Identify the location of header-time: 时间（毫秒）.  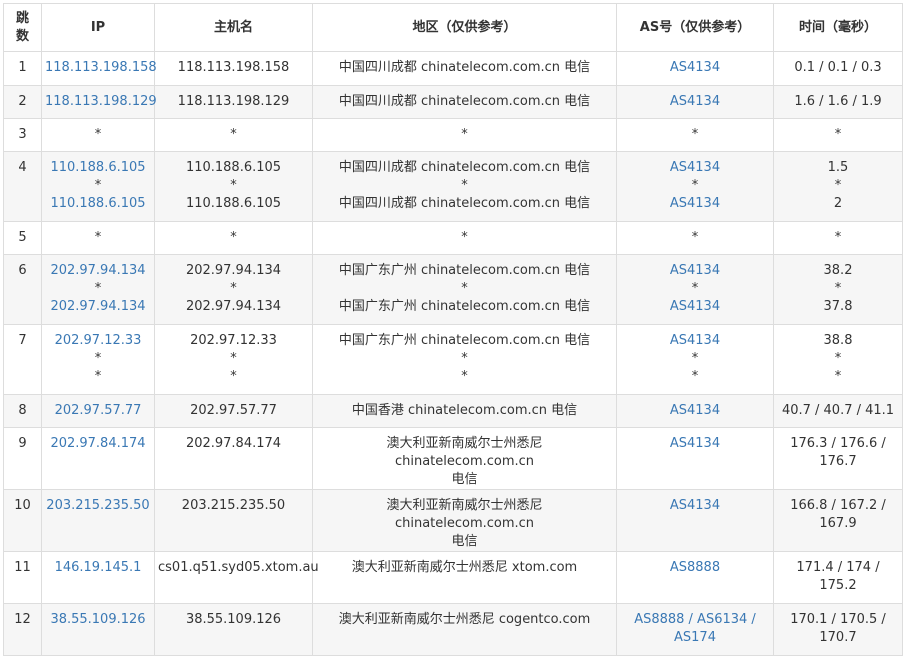
(838, 27).